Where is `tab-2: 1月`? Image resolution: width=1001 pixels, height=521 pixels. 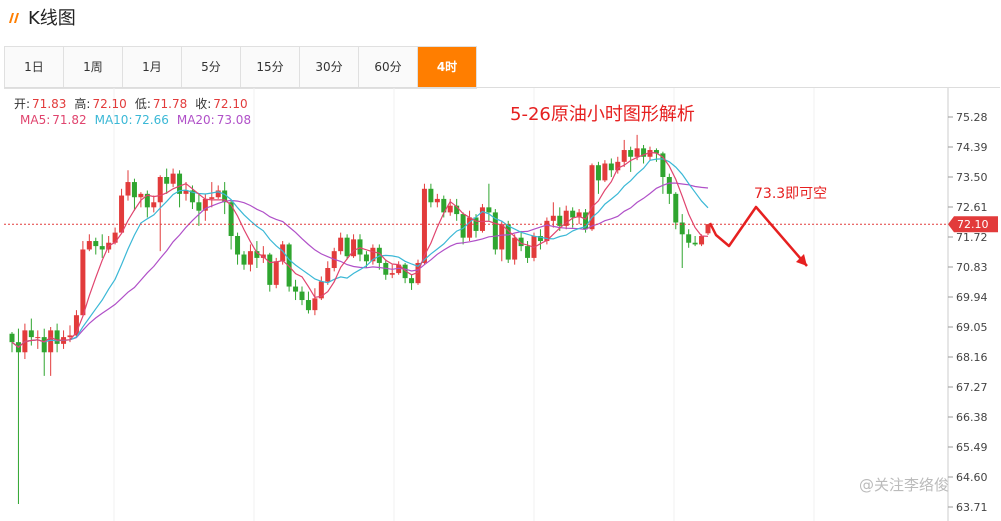
tab-2: 1月 is located at coordinates (152, 67).